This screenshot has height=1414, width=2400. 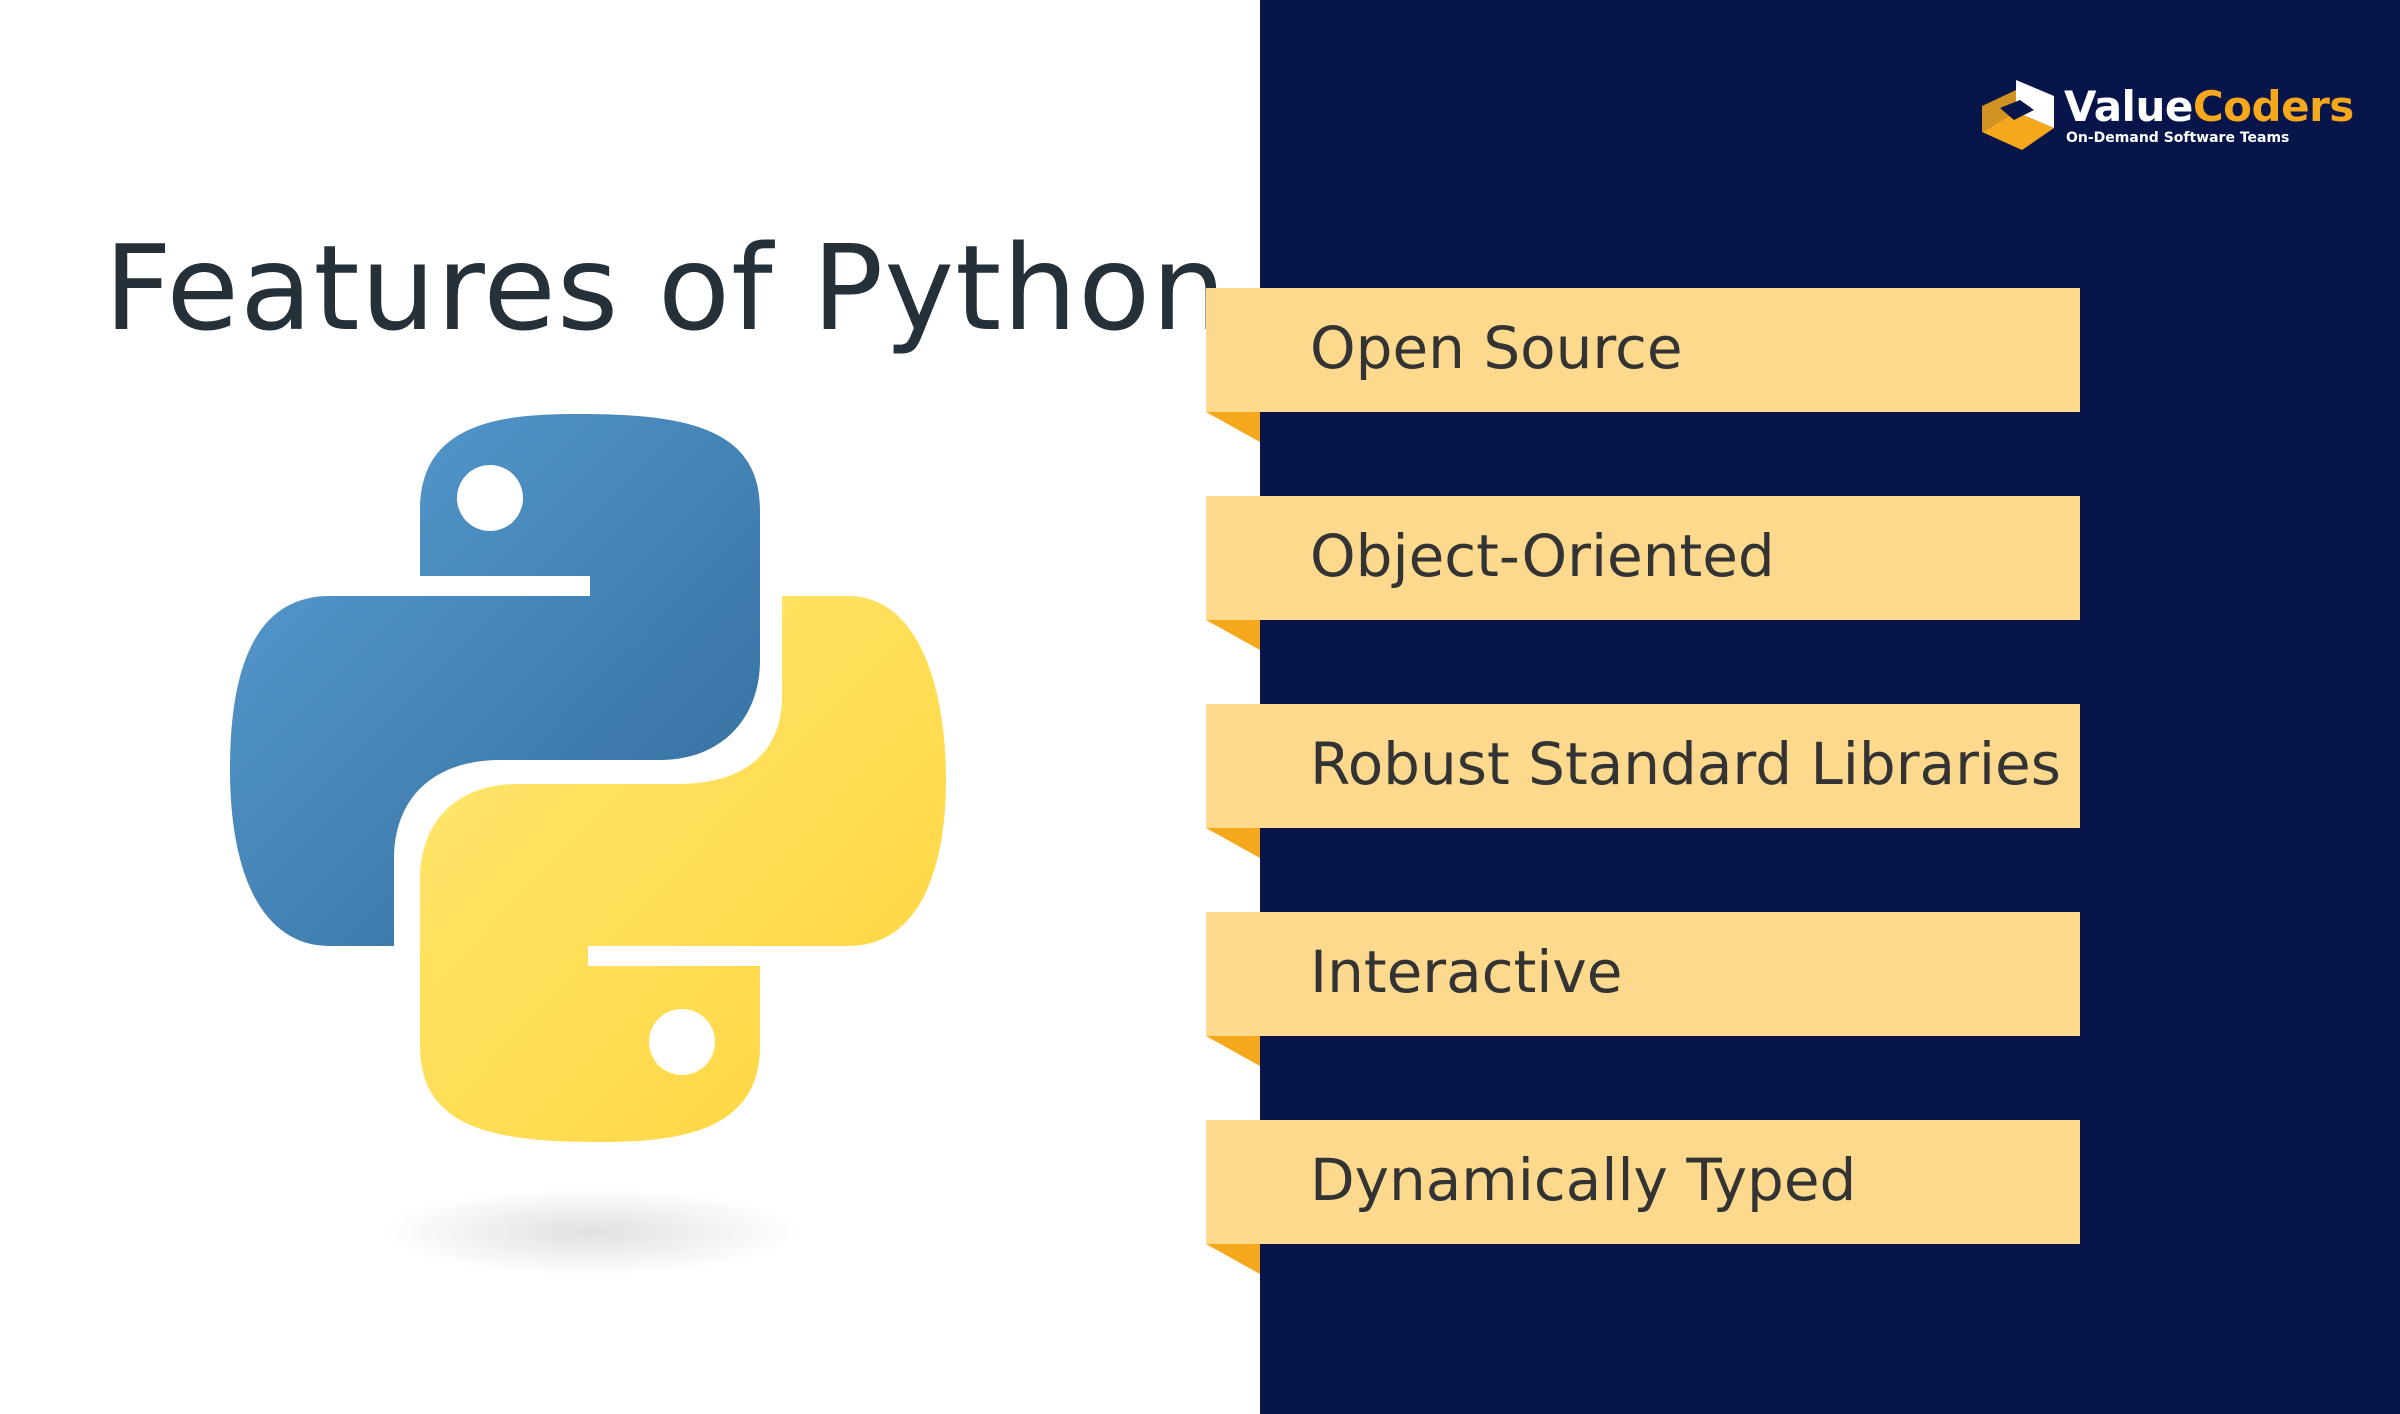 What do you see at coordinates (1583, 1180) in the screenshot?
I see `feature-label: Dynamically Typed` at bounding box center [1583, 1180].